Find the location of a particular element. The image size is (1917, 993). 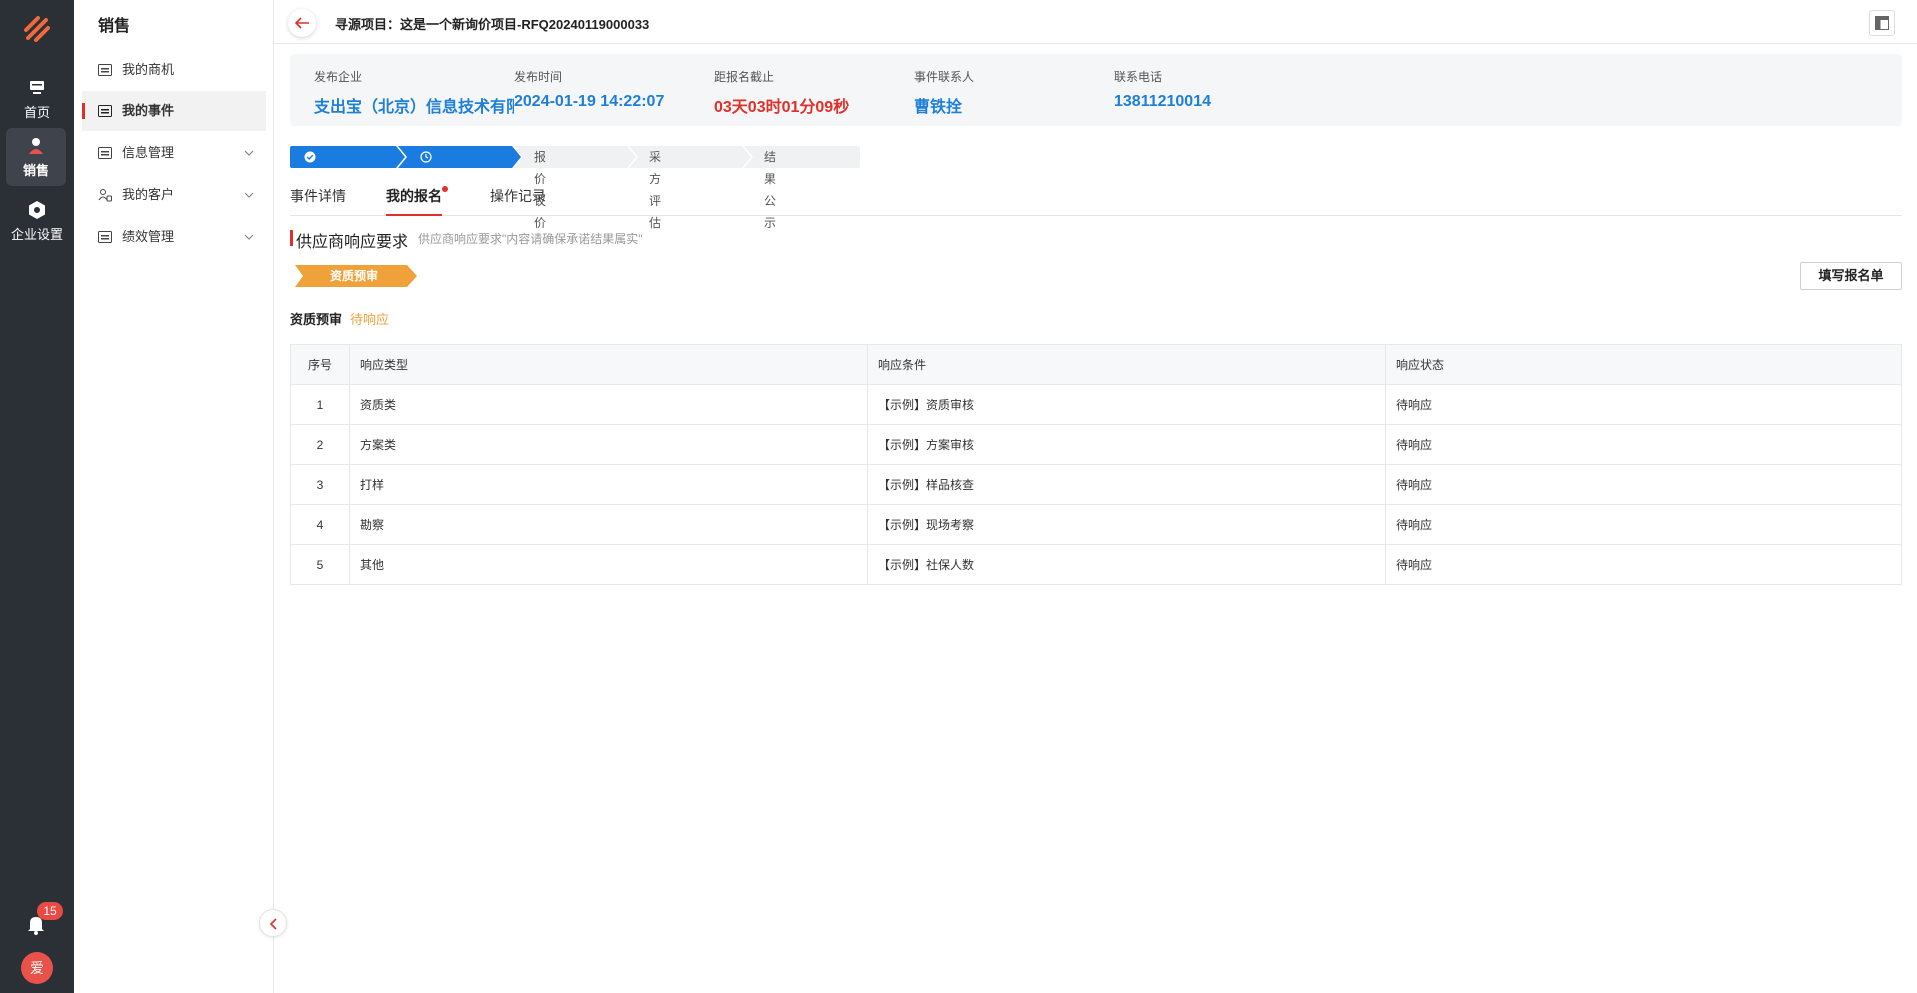

step-quote-negotiation: 报价议价 is located at coordinates (540, 188).